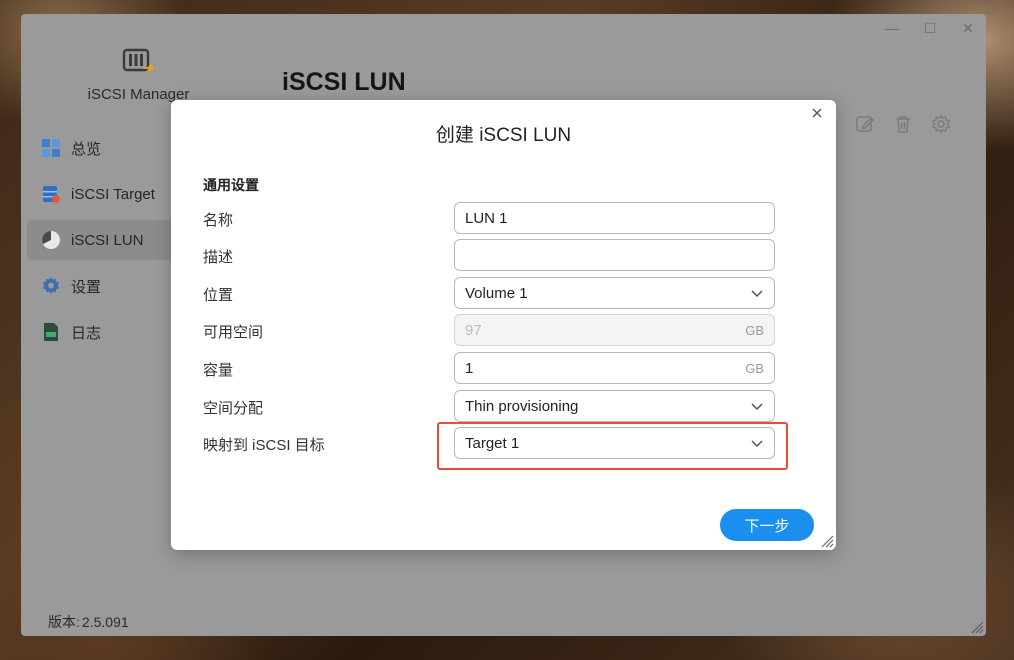 The height and width of the screenshot is (660, 1014). What do you see at coordinates (51, 194) in the screenshot?
I see `database-icon` at bounding box center [51, 194].